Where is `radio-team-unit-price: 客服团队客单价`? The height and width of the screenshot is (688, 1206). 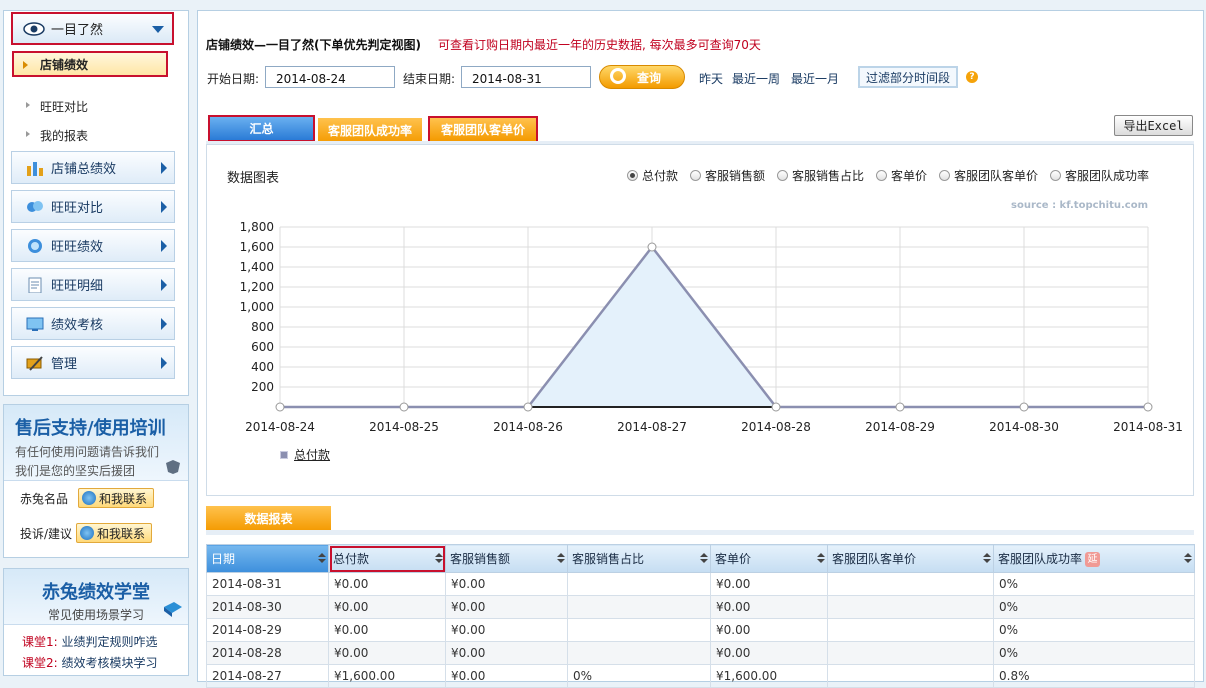 radio-team-unit-price: 客服团队客单价 is located at coordinates (988, 175).